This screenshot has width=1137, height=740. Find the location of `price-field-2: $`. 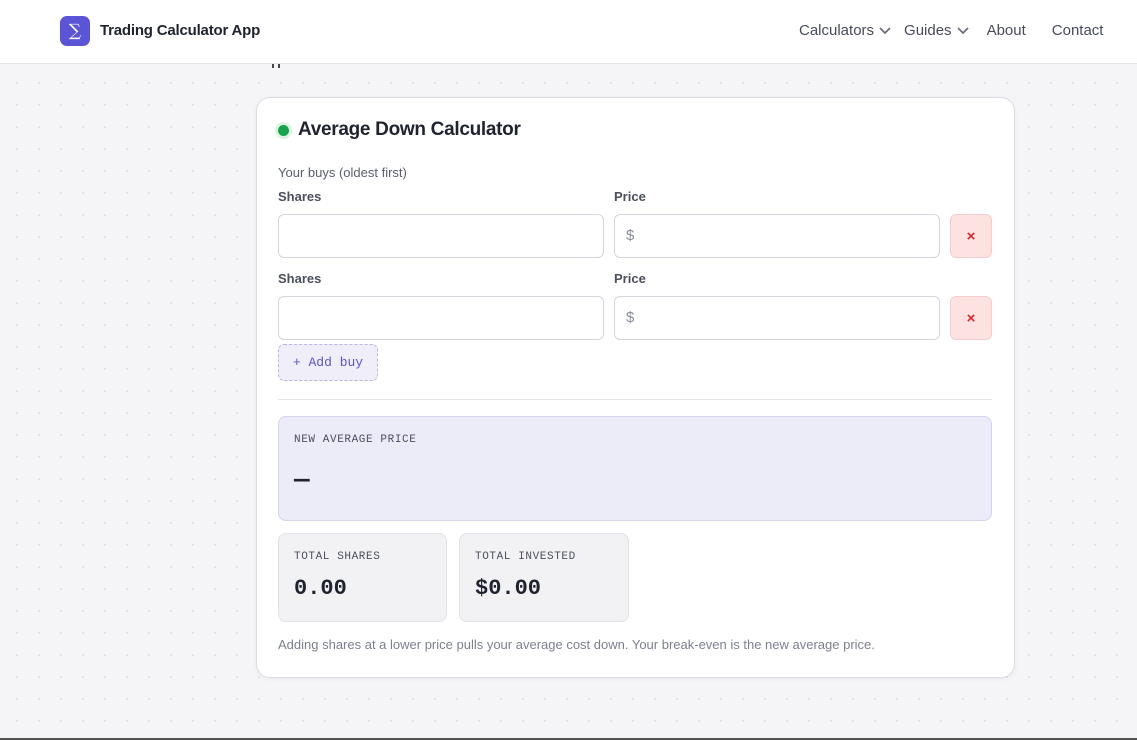

price-field-2: $ is located at coordinates (777, 318).